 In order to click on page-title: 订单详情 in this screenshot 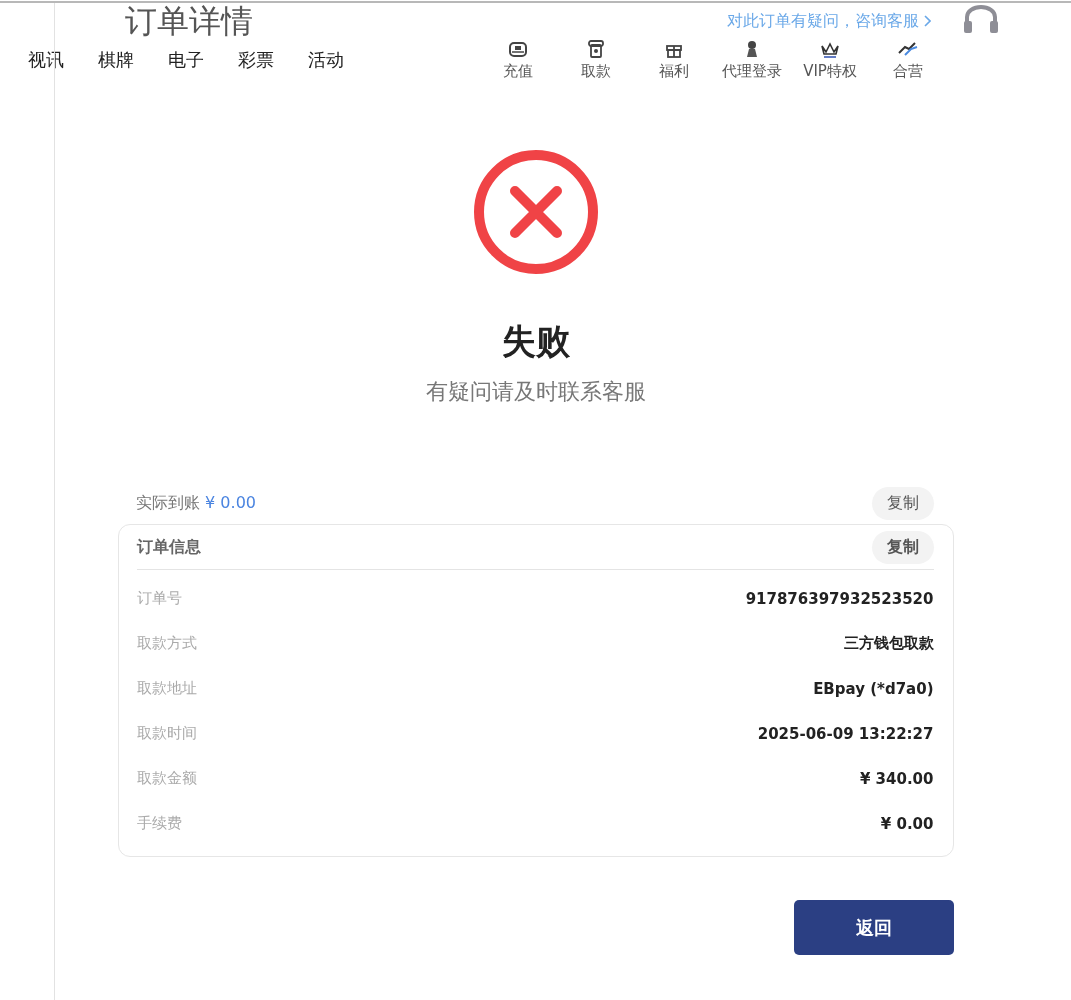, I will do `click(189, 21)`.